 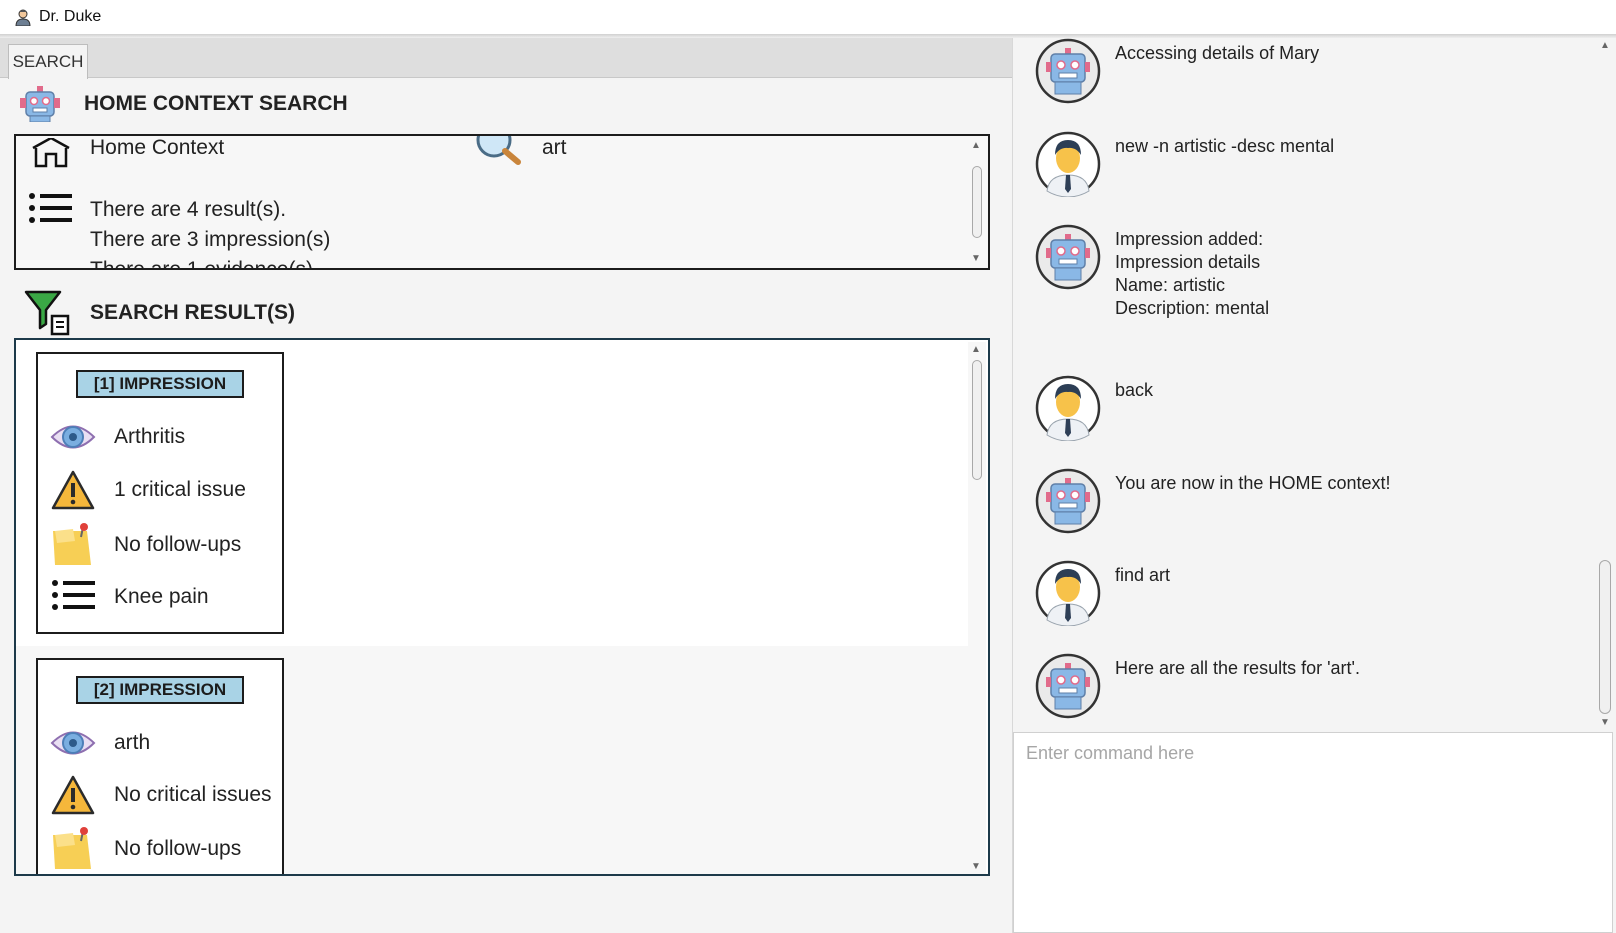 I want to click on impression-description: Knee pain, so click(x=161, y=596).